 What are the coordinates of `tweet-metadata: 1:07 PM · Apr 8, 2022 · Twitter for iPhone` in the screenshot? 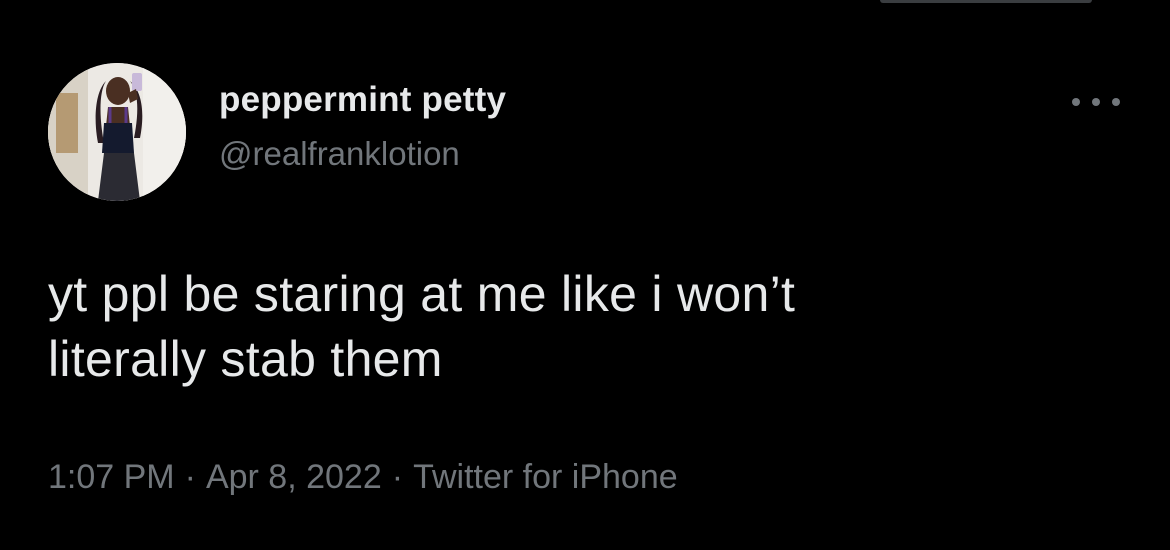 It's located at (363, 477).